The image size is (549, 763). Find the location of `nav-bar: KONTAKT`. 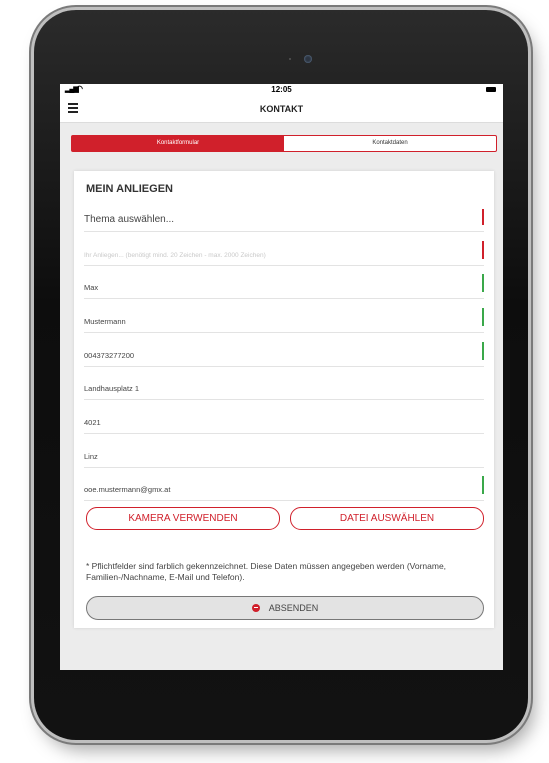

nav-bar: KONTAKT is located at coordinates (281, 109).